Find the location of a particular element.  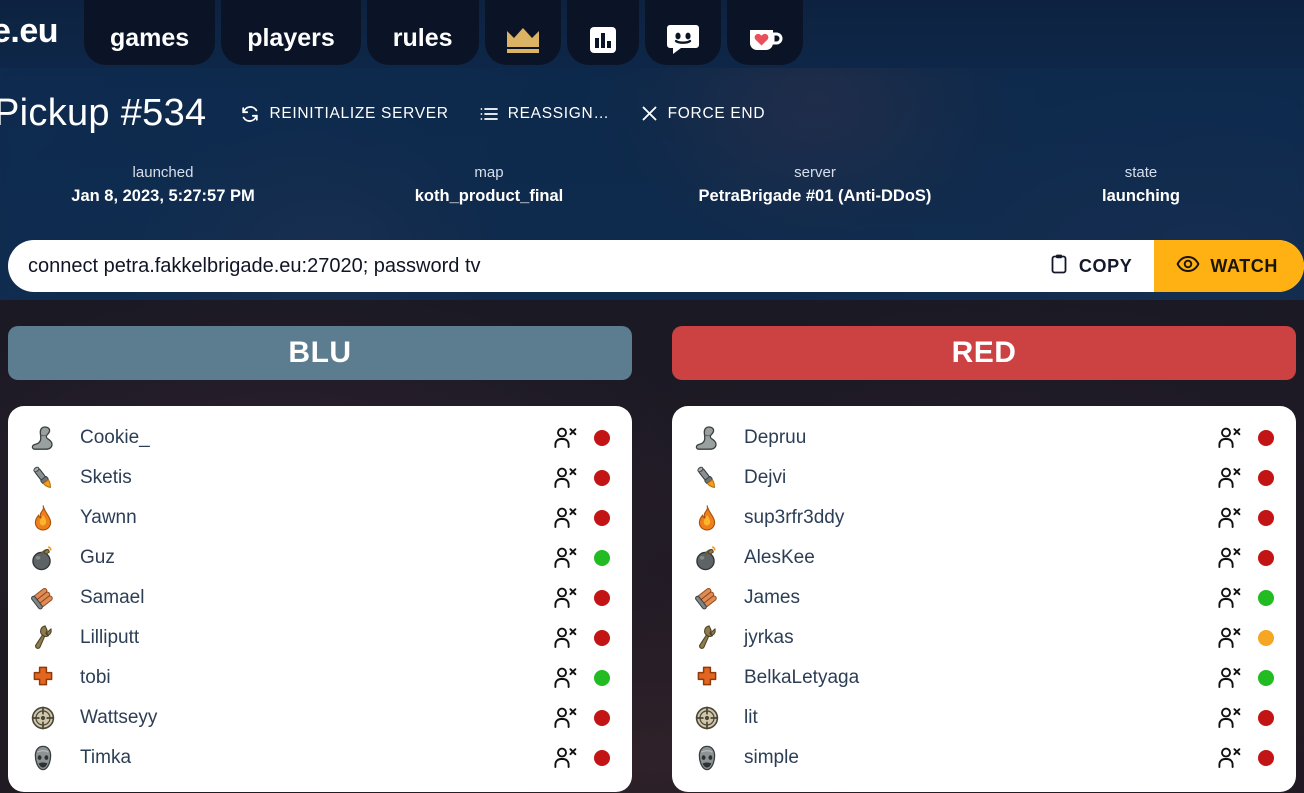

player-row: tobi is located at coordinates (320, 678).